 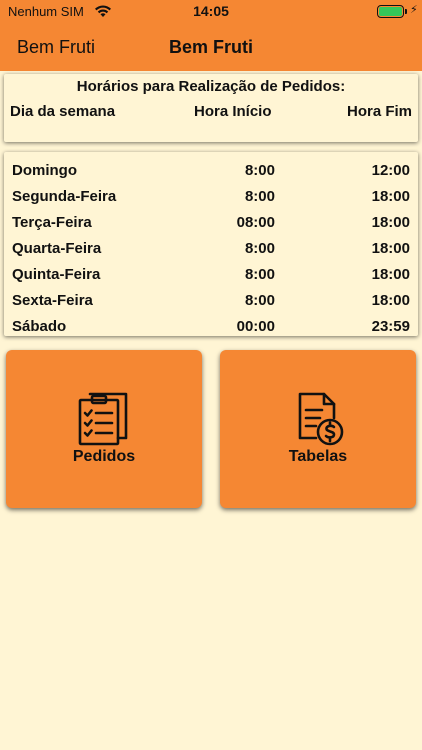 What do you see at coordinates (210, 47) in the screenshot?
I see `page-title: Bem Fruti` at bounding box center [210, 47].